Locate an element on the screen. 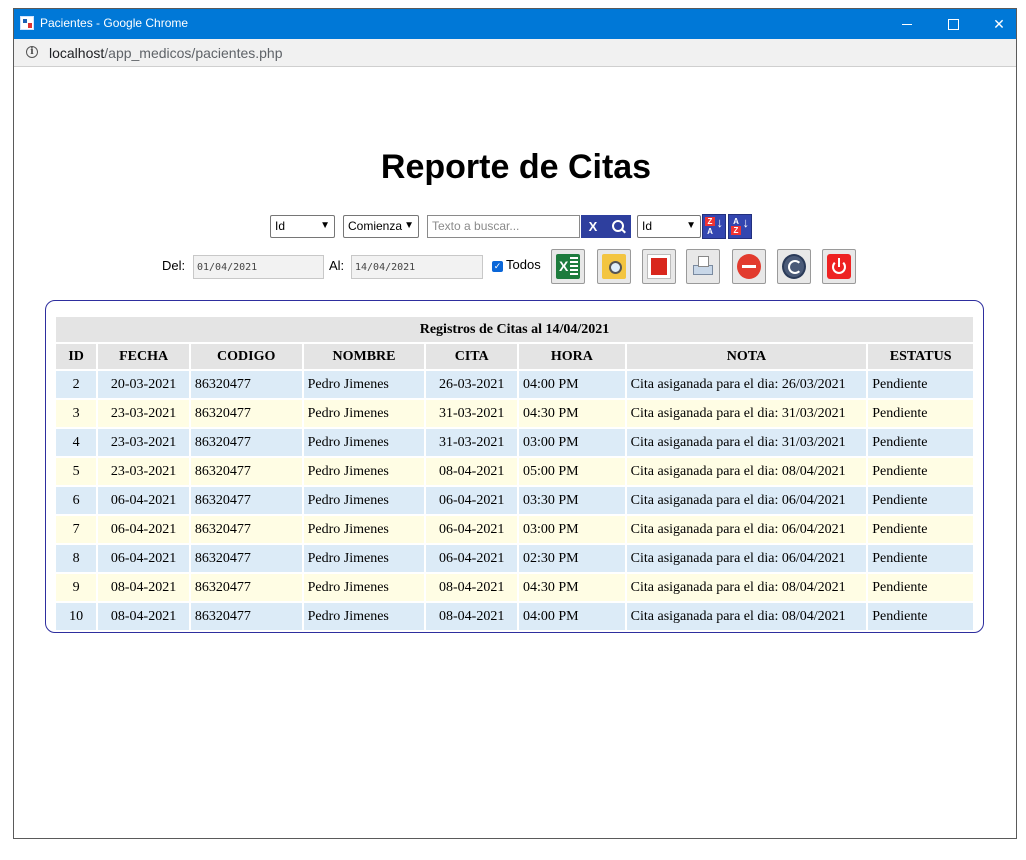 The height and width of the screenshot is (860, 1026). url-host: localhost is located at coordinates (77, 53).